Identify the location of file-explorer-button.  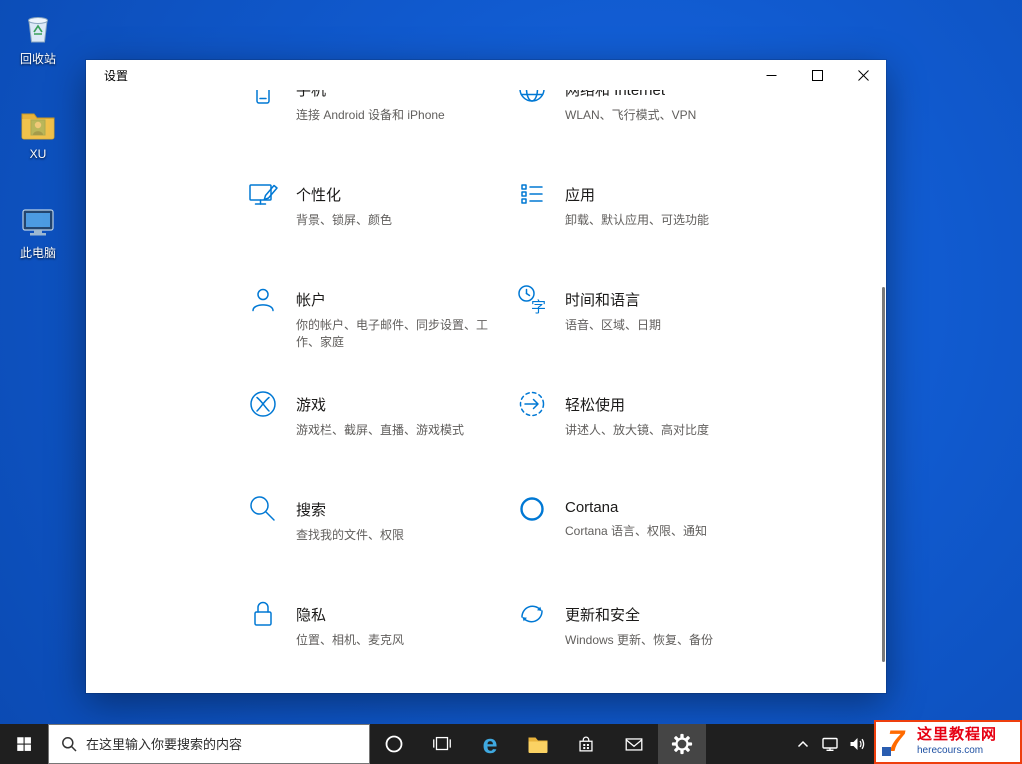
(538, 744).